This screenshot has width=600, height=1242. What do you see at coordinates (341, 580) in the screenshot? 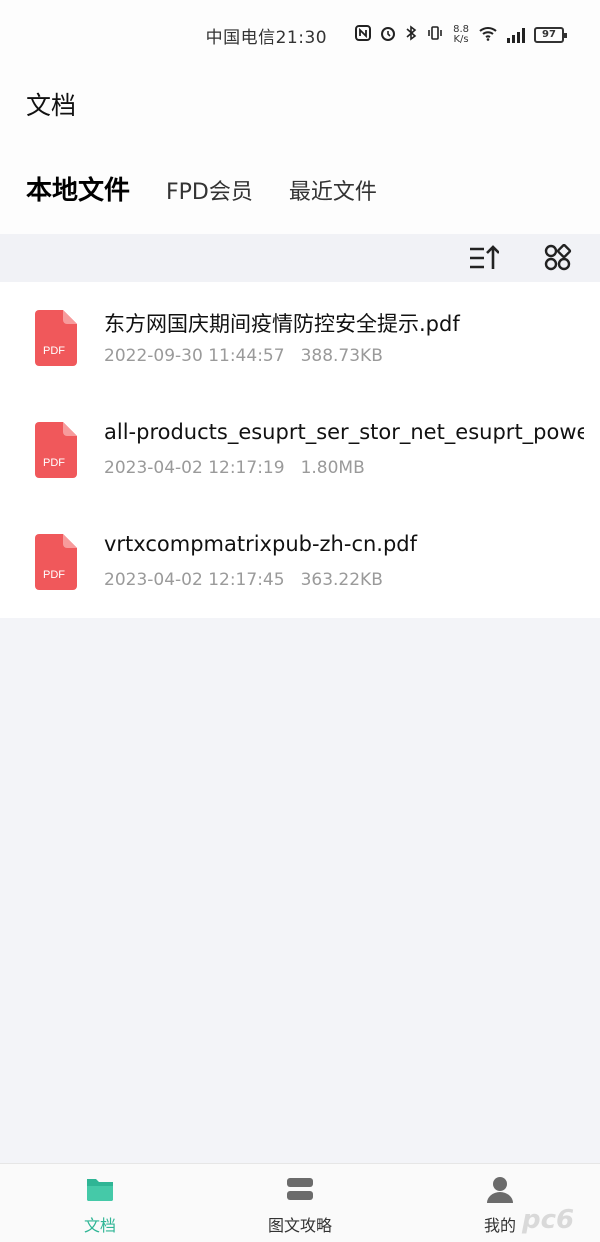
I see `file-size: 363.22KB` at bounding box center [341, 580].